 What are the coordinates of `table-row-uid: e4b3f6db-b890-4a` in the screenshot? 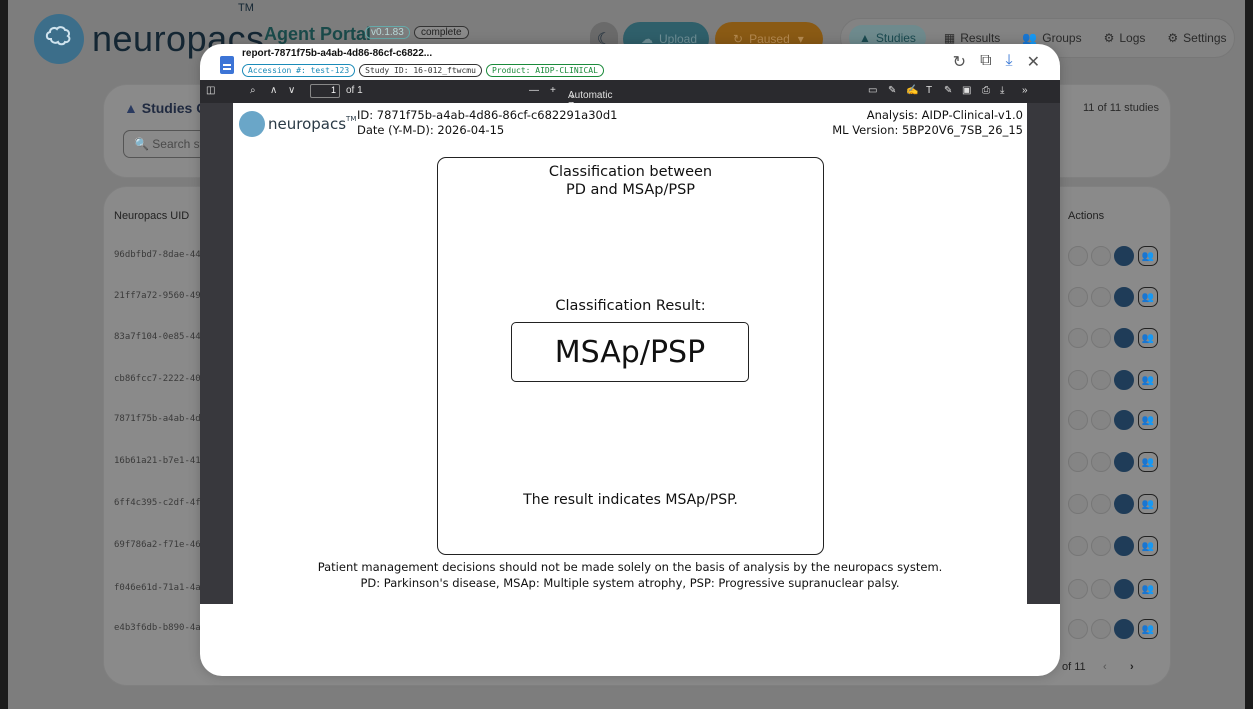 It's located at (157, 628).